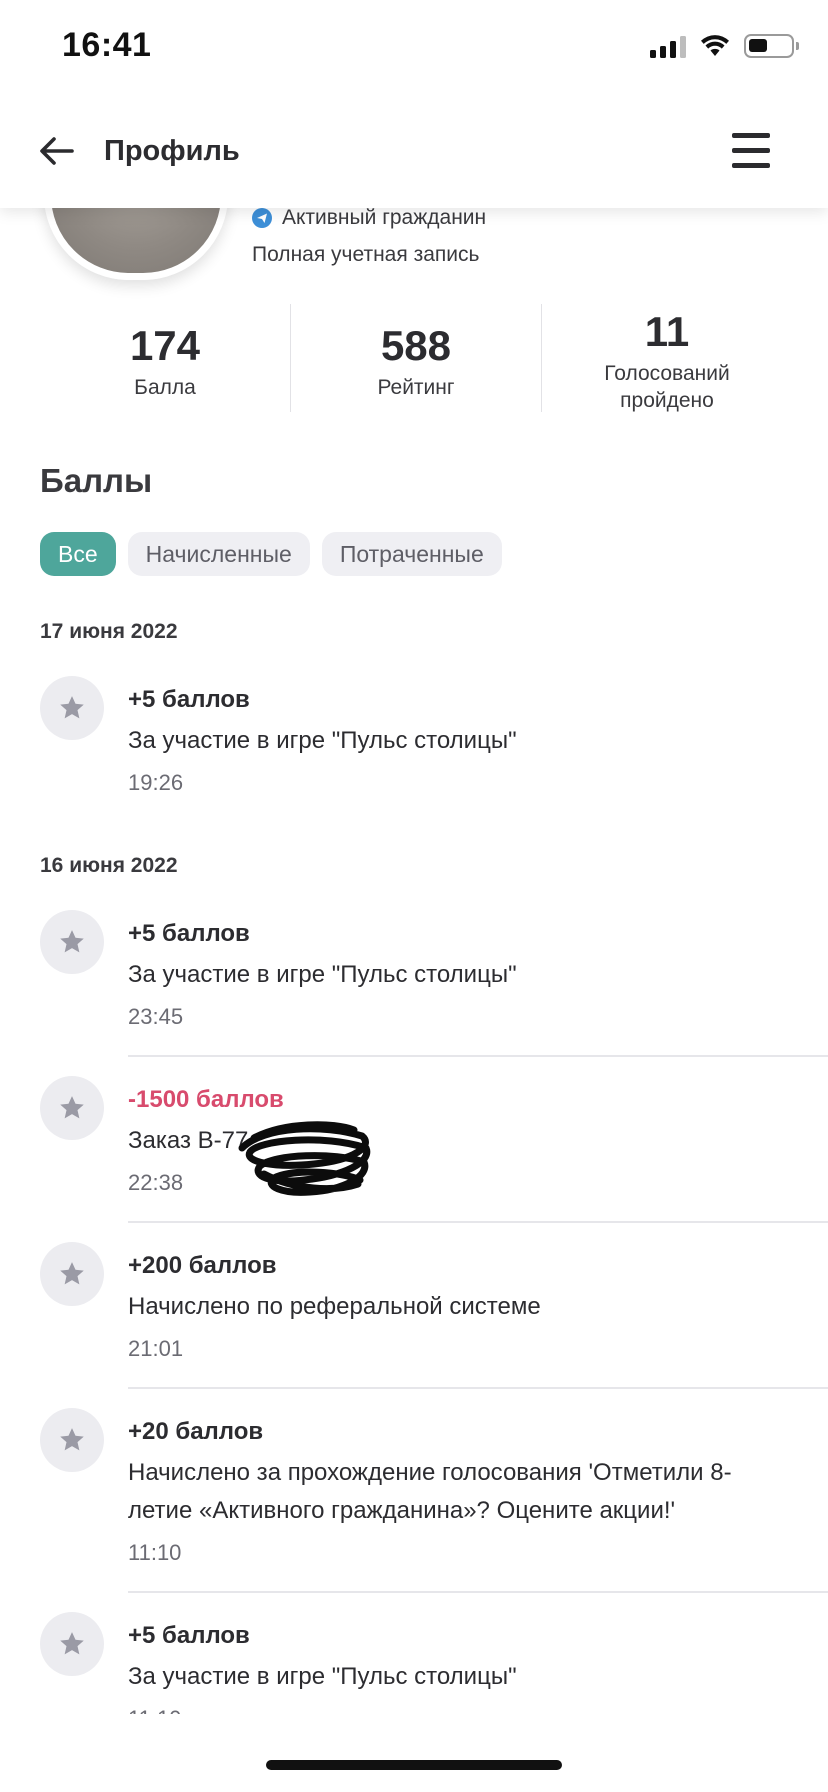 The image size is (828, 1792). I want to click on page-title: Профиль, so click(172, 151).